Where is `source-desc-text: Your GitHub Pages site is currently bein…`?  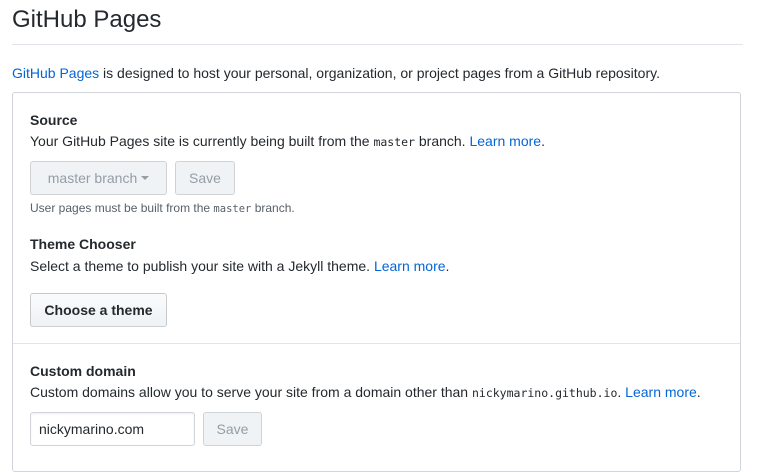
source-desc-text: Your GitHub Pages site is currently bein… is located at coordinates (202, 141).